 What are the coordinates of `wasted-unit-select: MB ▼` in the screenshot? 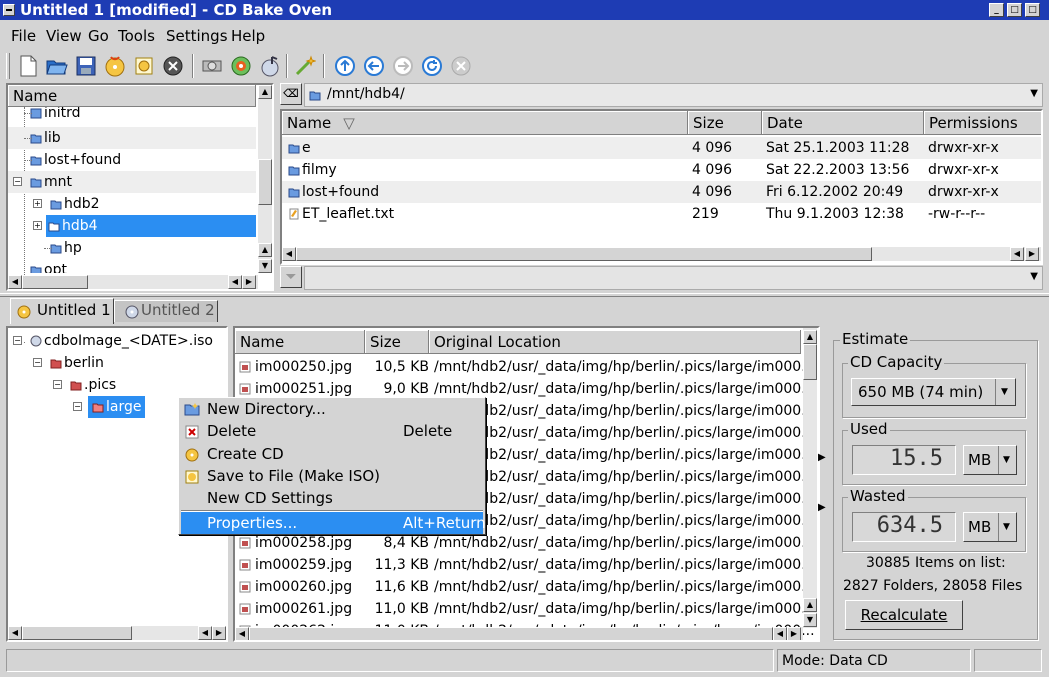 It's located at (990, 527).